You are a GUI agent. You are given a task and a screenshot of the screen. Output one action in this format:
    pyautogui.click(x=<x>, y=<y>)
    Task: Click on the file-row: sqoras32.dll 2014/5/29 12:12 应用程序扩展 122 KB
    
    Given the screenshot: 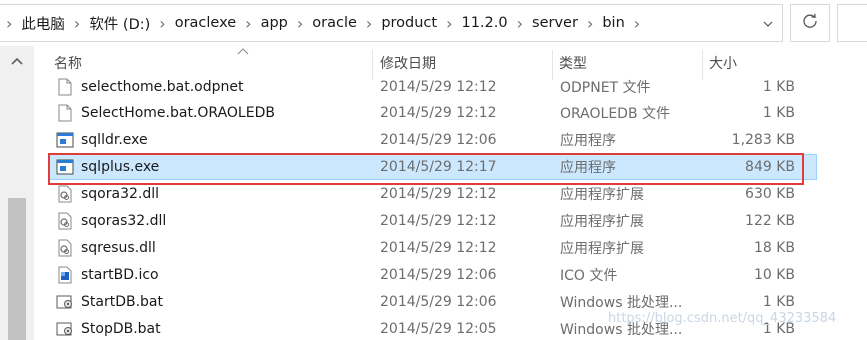 What is the action you would take?
    pyautogui.click(x=432, y=221)
    